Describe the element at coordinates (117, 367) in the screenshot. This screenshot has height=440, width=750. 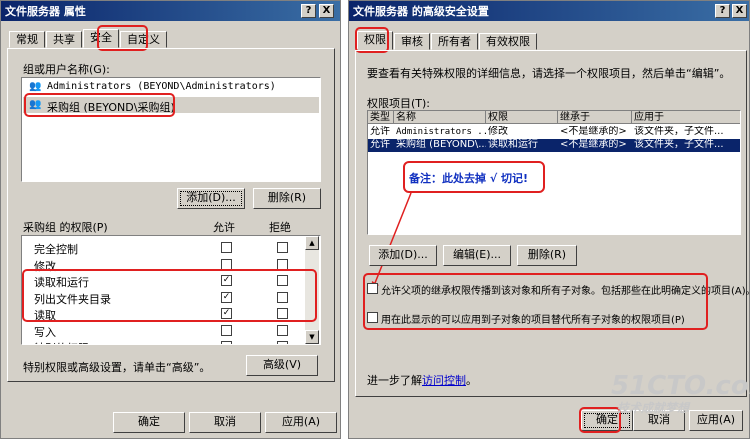
I see `special-perm-text: 特别权限或高级设置，请单击“高级”。` at that location.